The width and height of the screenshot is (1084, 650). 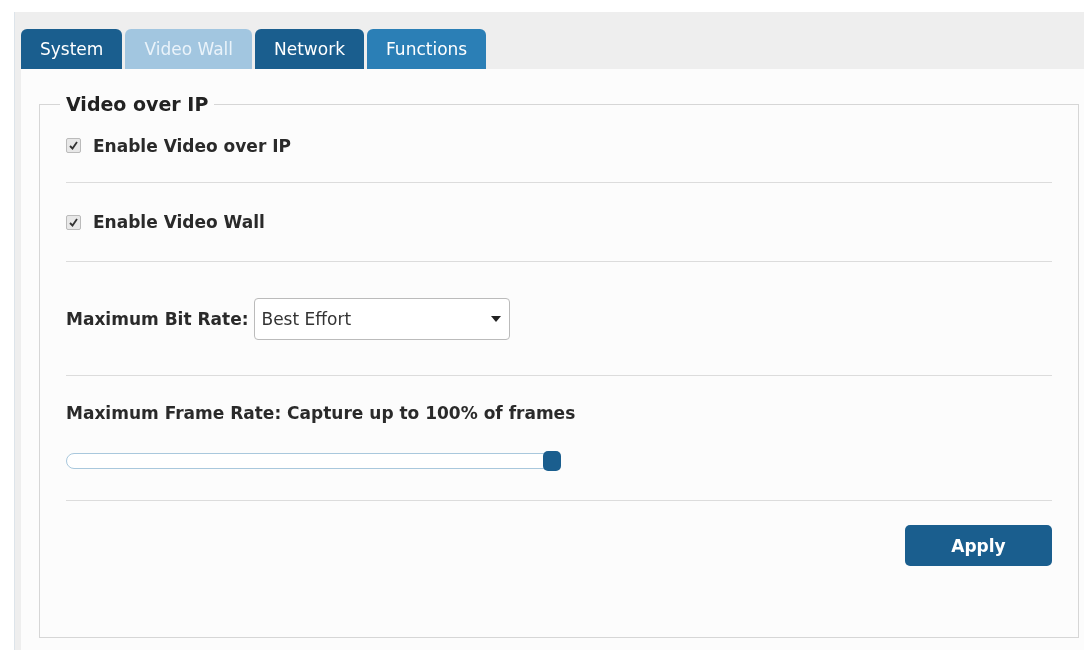 I want to click on tab: Functions, so click(x=427, y=49).